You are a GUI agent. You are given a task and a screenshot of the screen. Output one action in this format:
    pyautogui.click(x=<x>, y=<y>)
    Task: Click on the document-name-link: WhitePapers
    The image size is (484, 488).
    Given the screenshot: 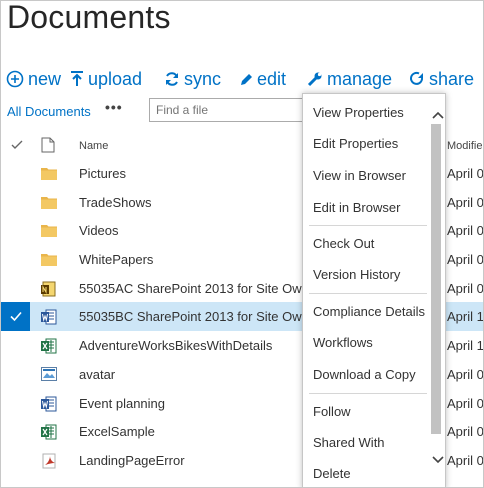 What is the action you would take?
    pyautogui.click(x=116, y=259)
    